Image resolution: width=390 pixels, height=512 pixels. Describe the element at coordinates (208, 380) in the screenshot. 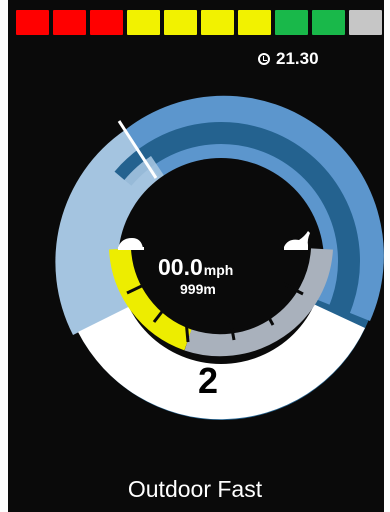

I see `profile-number: 2` at that location.